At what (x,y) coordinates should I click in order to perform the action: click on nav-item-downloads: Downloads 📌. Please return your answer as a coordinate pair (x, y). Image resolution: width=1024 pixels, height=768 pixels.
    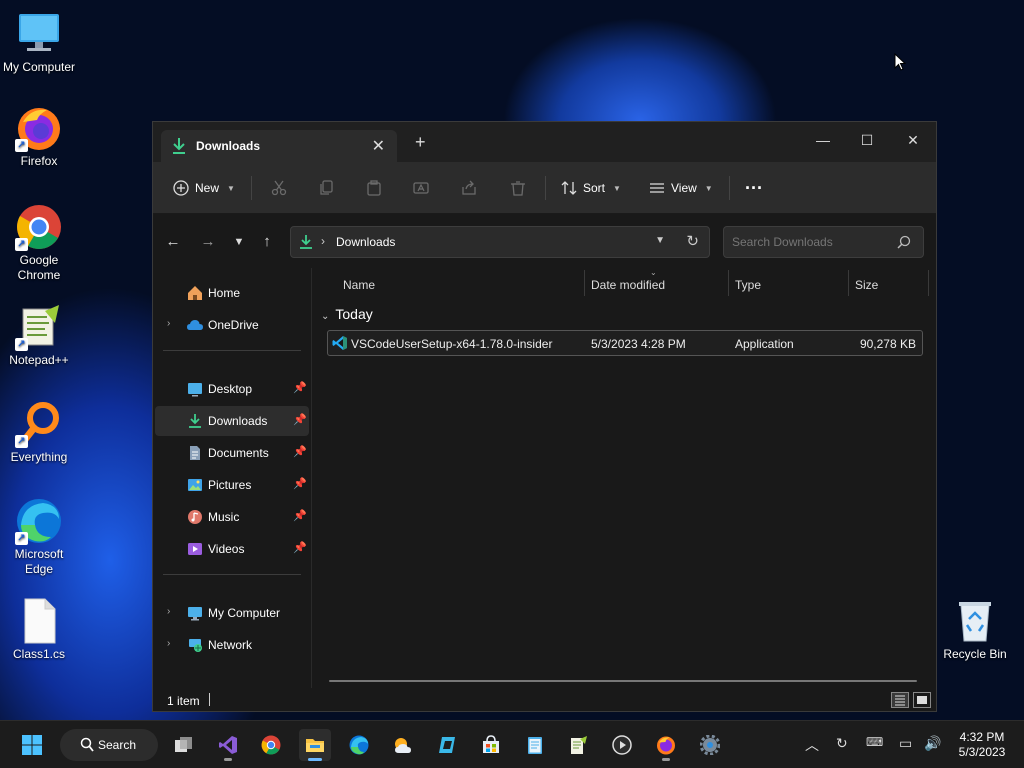
    Looking at the image, I should click on (232, 421).